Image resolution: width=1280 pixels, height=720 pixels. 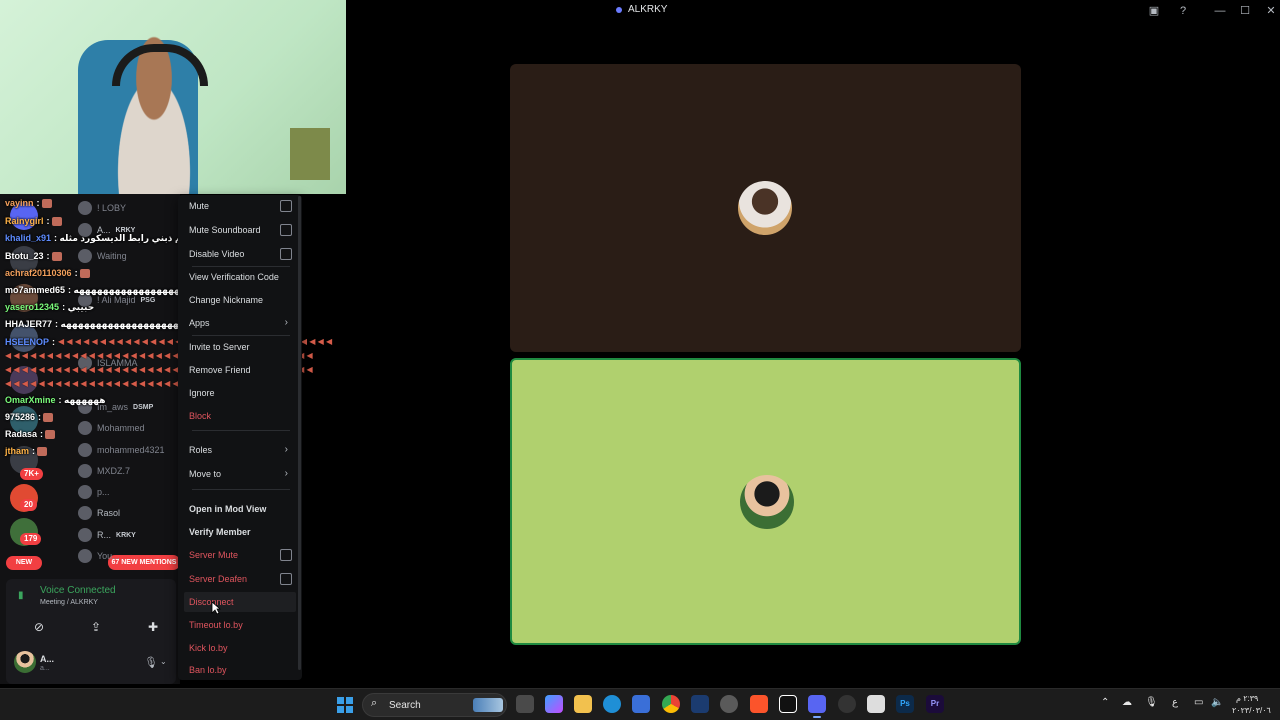 I want to click on close-icon: ✕, so click(x=1271, y=11).